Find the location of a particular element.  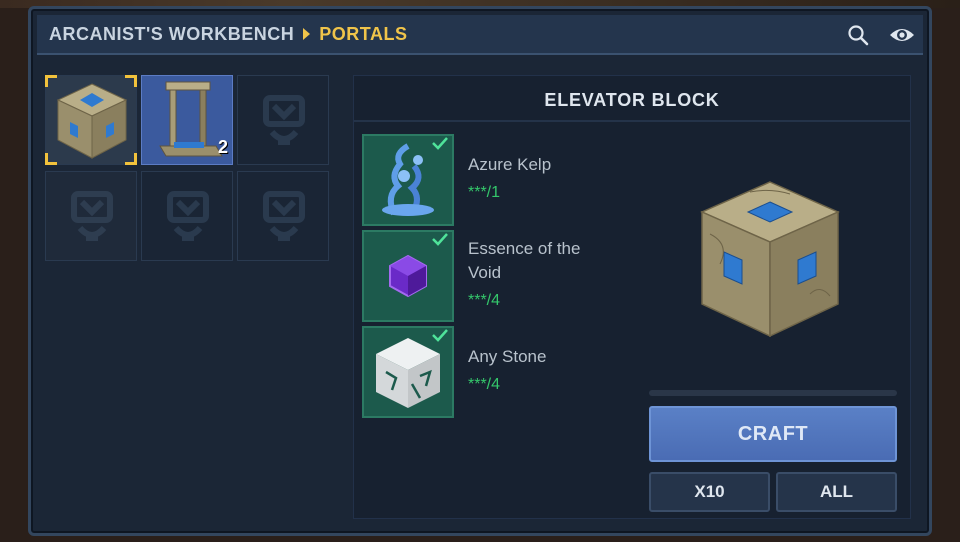

ingredient-slot-any-stone is located at coordinates (408, 372).